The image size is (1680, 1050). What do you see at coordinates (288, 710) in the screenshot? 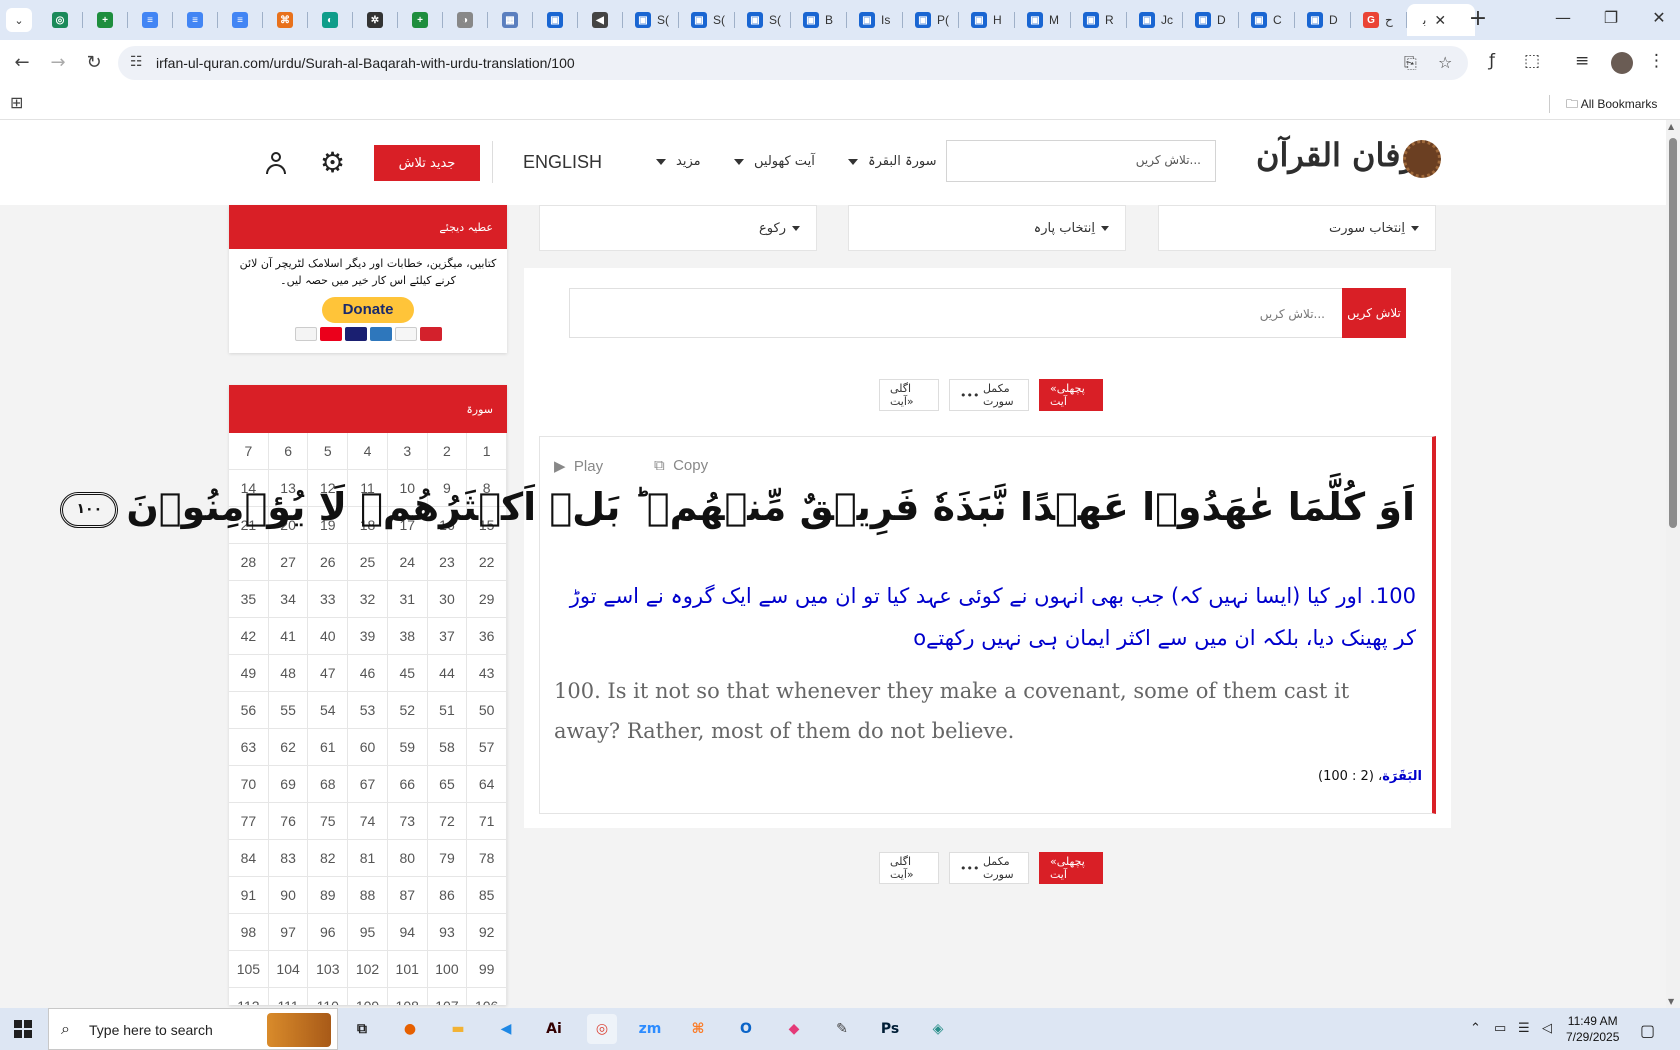
I see `surah-number-cell: 55` at bounding box center [288, 710].